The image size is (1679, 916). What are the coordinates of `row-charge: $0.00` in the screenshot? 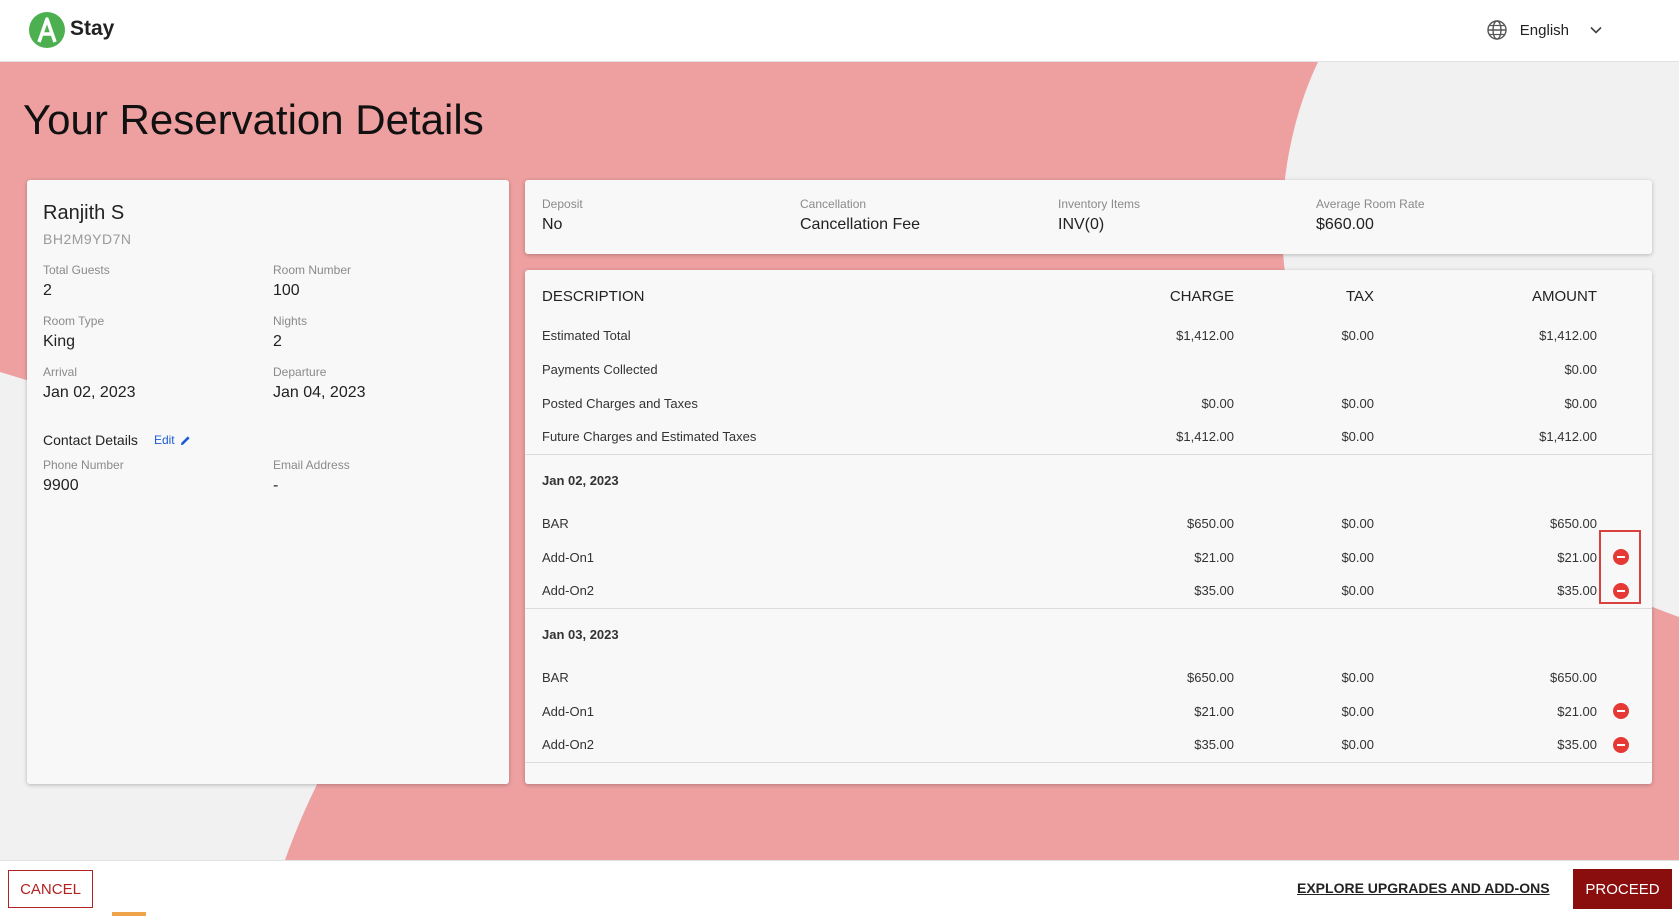 It's located at (1217, 403).